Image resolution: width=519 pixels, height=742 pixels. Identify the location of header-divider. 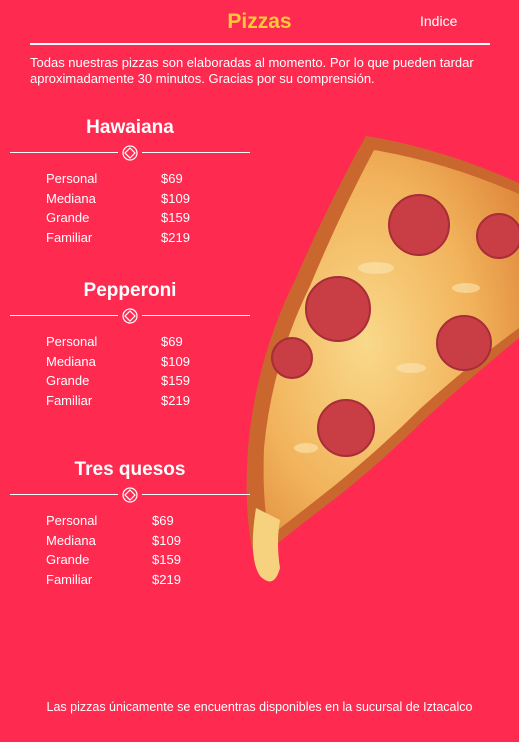
(260, 44).